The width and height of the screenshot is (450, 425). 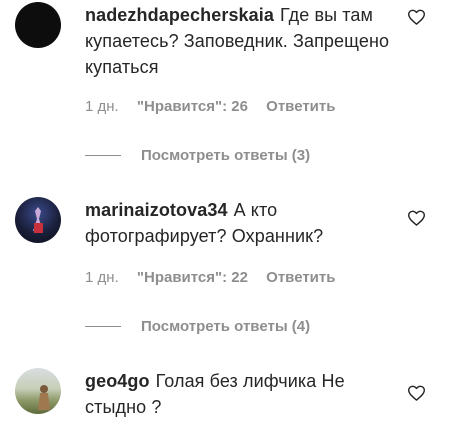 I want to click on view-replies-button: Посмотреть ответы (4), so click(x=197, y=326).